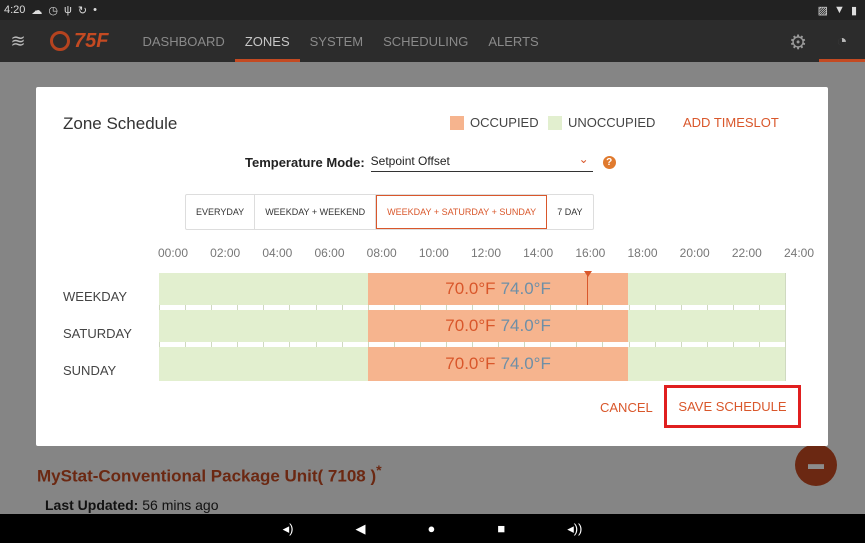 This screenshot has width=865, height=543. Describe the element at coordinates (513, 41) in the screenshot. I see `tab-alerts: ALERTS` at that location.